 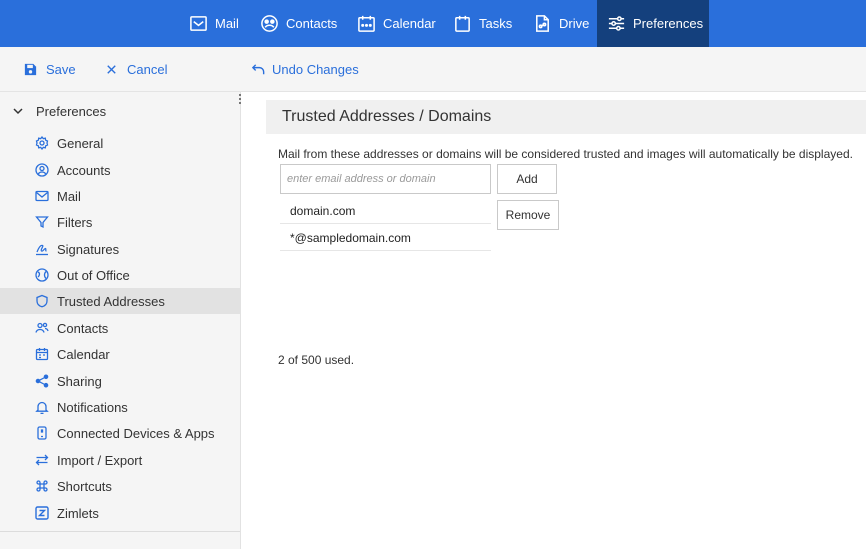 What do you see at coordinates (83, 328) in the screenshot?
I see `sidebar-item-label: Contacts` at bounding box center [83, 328].